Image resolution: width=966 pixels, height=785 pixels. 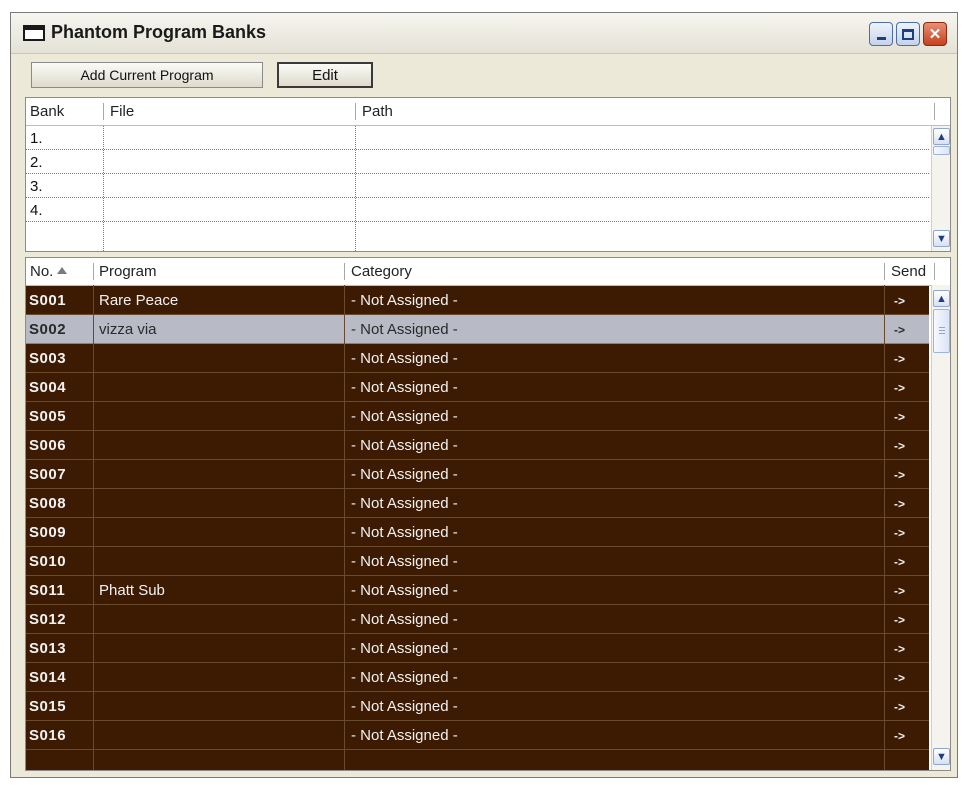 What do you see at coordinates (48, 329) in the screenshot?
I see `program-number: S002` at bounding box center [48, 329].